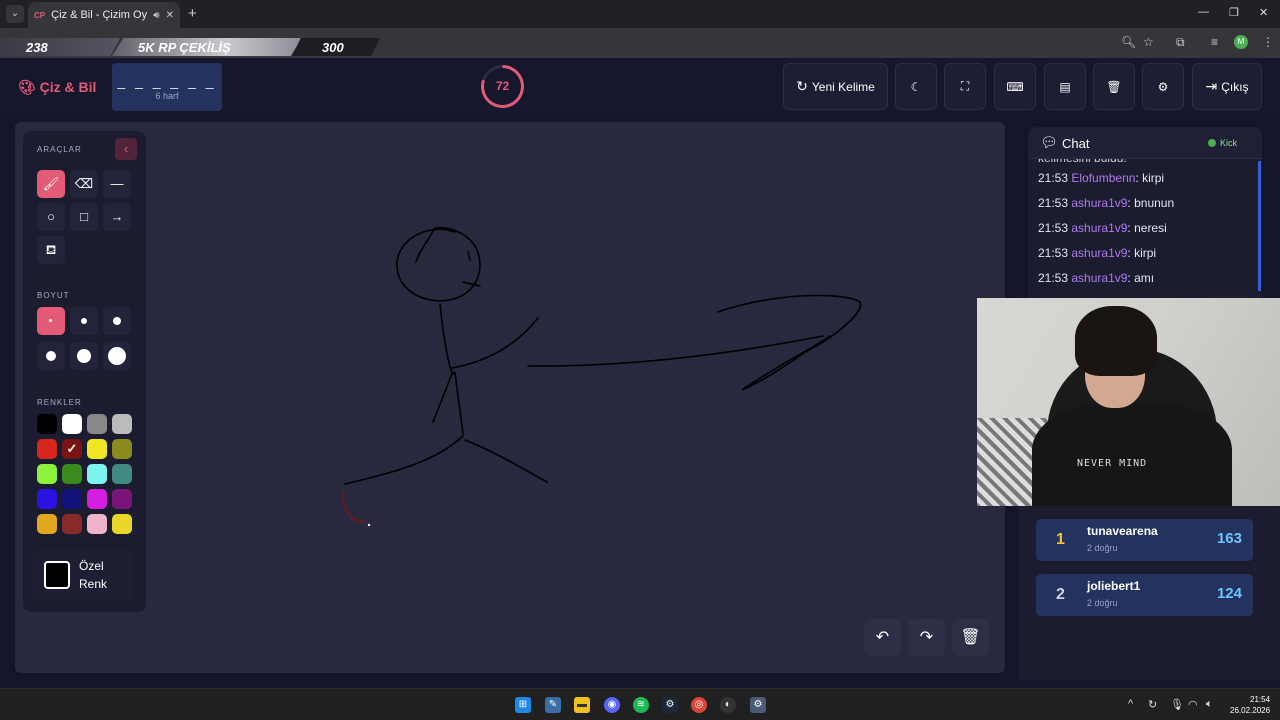 The width and height of the screenshot is (1280, 720). I want to click on arrow-tool-button: →, so click(117, 217).